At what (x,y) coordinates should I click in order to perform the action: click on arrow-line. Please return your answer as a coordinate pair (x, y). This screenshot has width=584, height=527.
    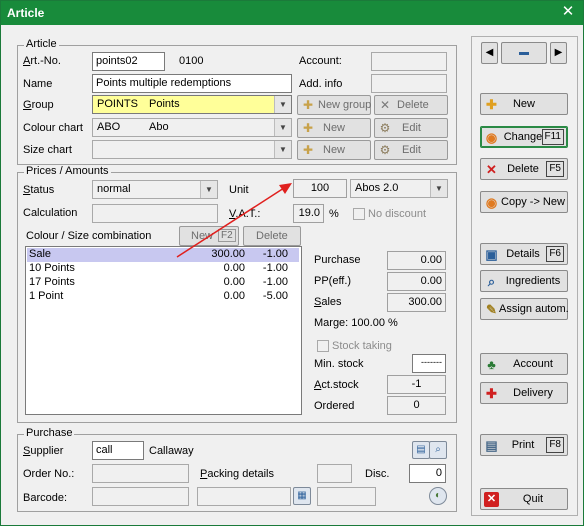
    Looking at the image, I should click on (230, 222).